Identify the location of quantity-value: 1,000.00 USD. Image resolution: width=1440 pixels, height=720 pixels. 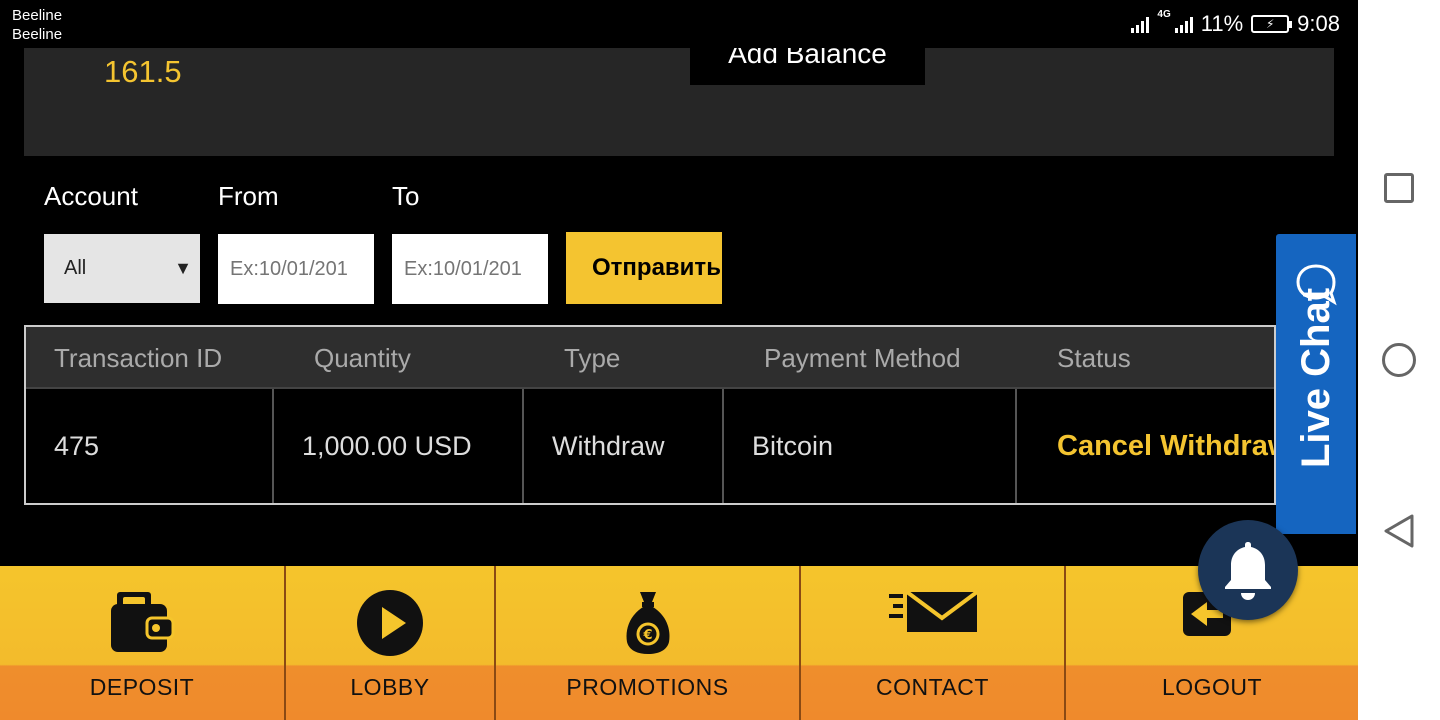
(387, 446).